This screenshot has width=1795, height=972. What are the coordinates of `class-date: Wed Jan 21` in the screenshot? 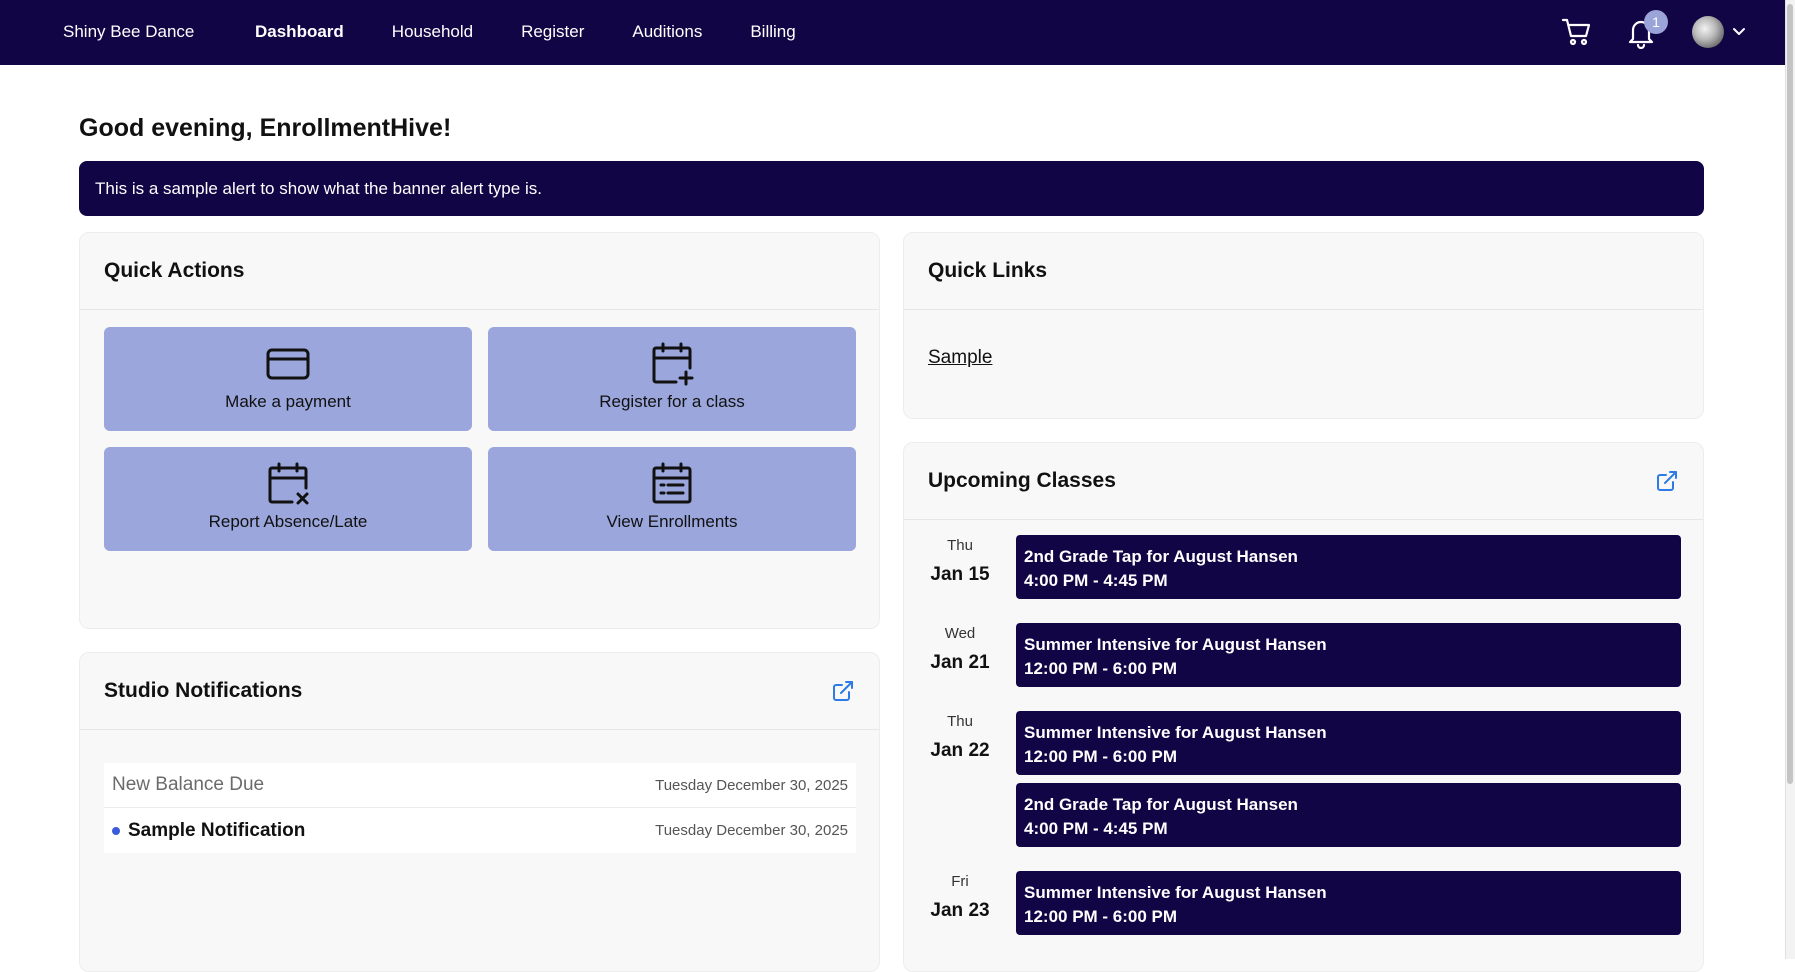 It's located at (960, 655).